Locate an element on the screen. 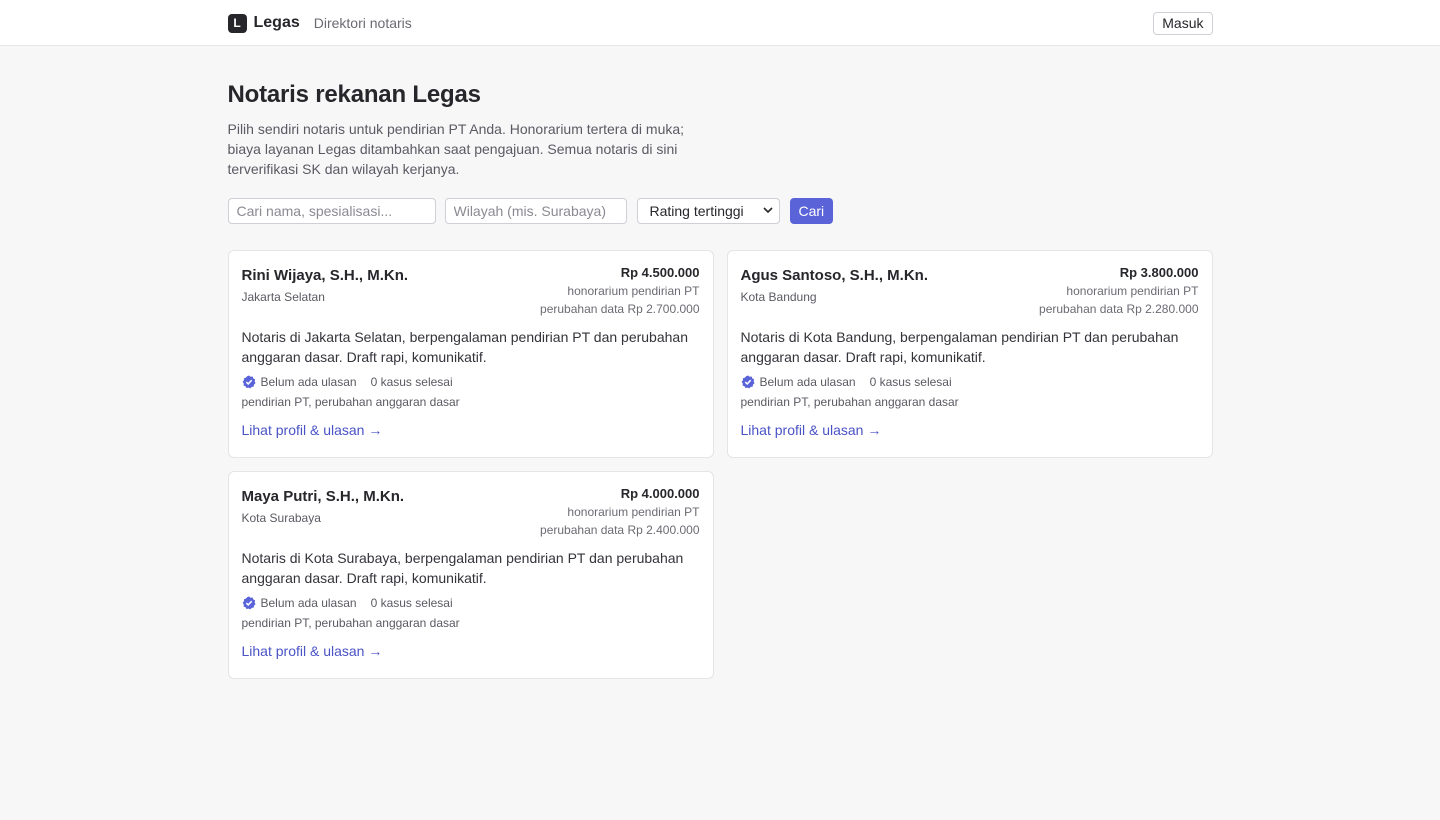 This screenshot has height=820, width=1440. sort-select: Rating tertinggi is located at coordinates (708, 211).